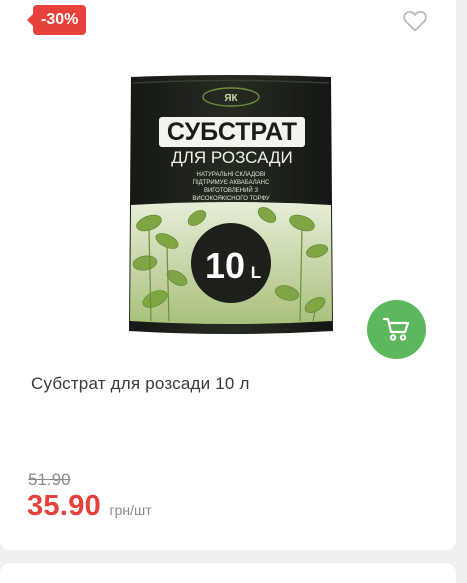  I want to click on product-title: Субстрат для розсади 10 л, so click(140, 384).